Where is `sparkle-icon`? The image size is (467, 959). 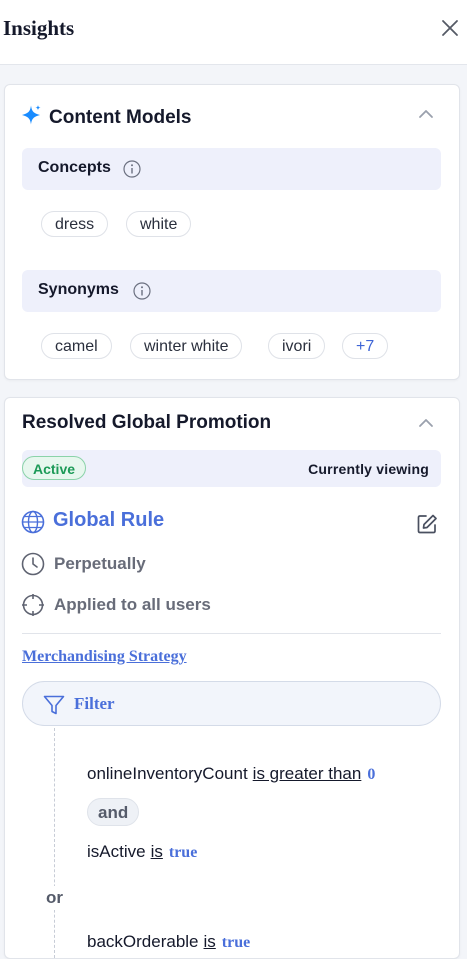 sparkle-icon is located at coordinates (31, 115).